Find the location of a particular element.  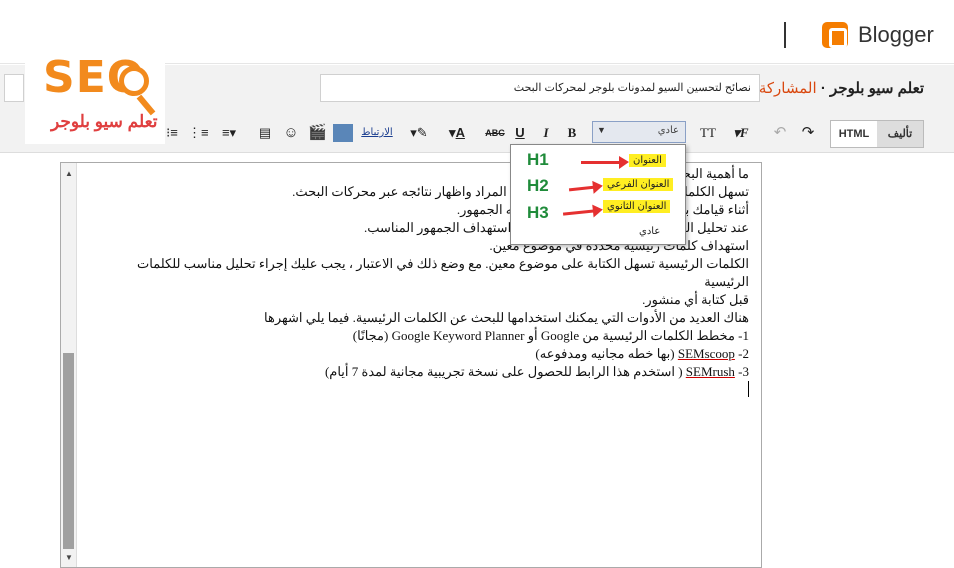

list-item-prefix: 3- is located at coordinates (743, 371).